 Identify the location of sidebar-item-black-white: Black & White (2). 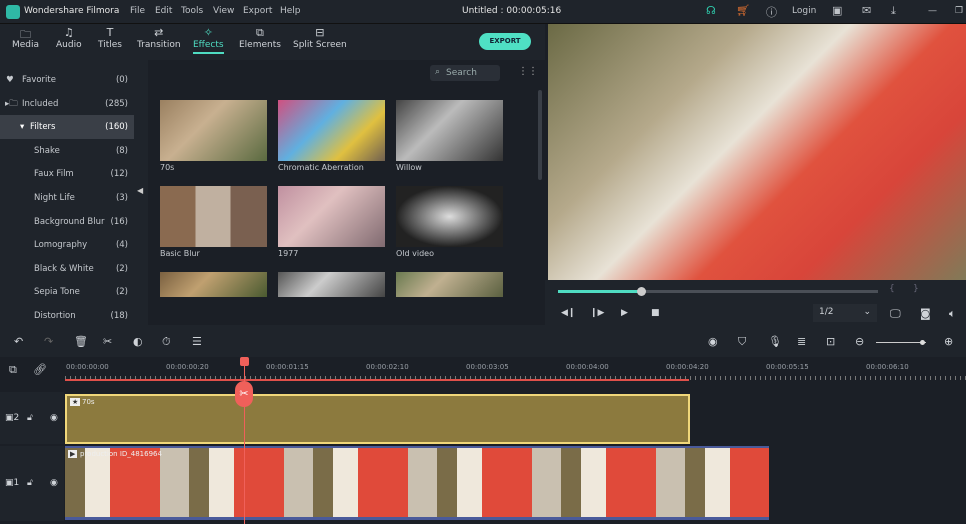
(67, 269).